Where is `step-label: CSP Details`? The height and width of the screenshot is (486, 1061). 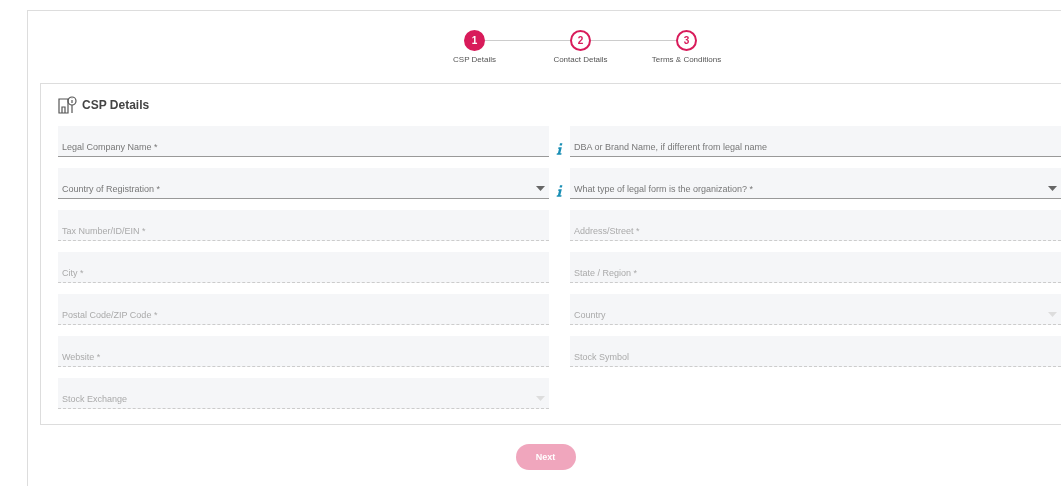 step-label: CSP Details is located at coordinates (474, 59).